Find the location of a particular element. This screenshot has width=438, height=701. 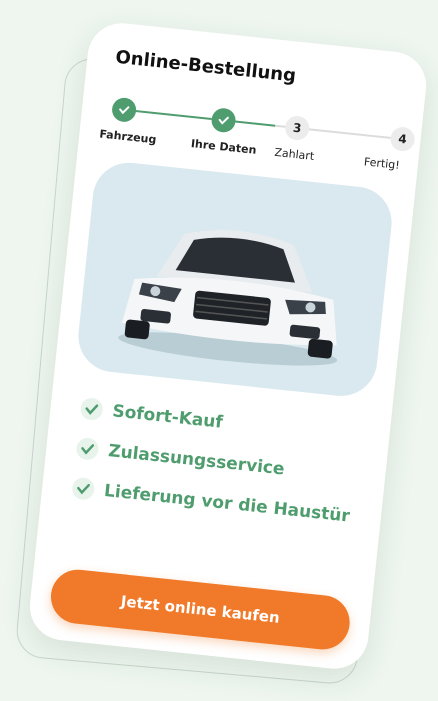

car-illustration-icon is located at coordinates (228, 298).